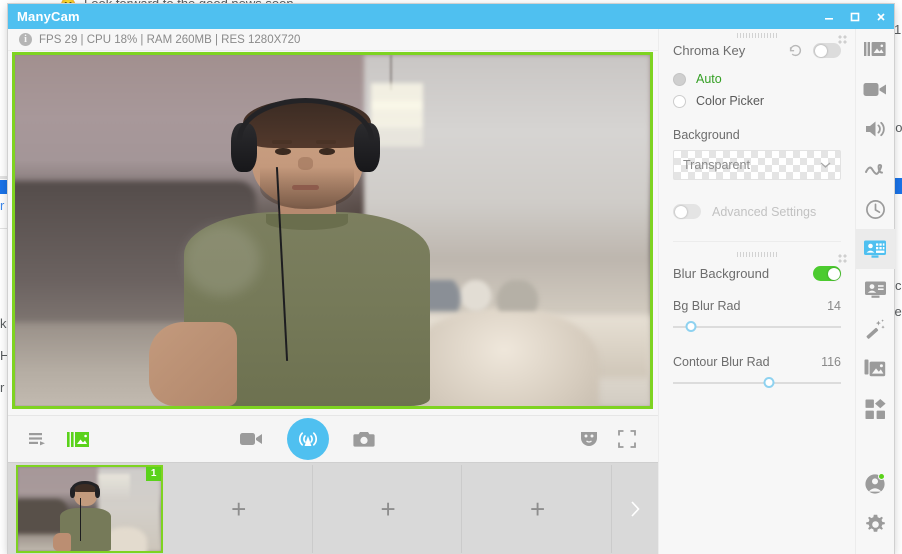  I want to click on chroma-mode-auto: Auto, so click(757, 79).